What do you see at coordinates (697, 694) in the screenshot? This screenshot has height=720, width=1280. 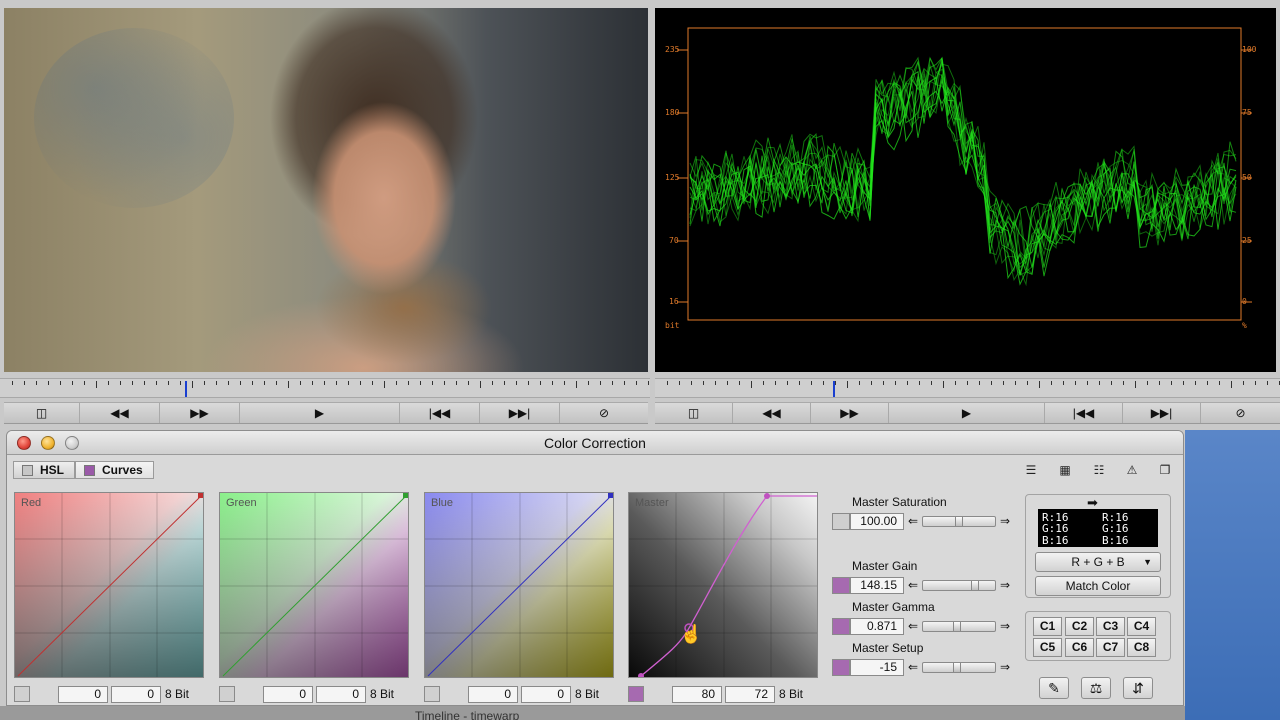 I see `input-value-field: 80` at bounding box center [697, 694].